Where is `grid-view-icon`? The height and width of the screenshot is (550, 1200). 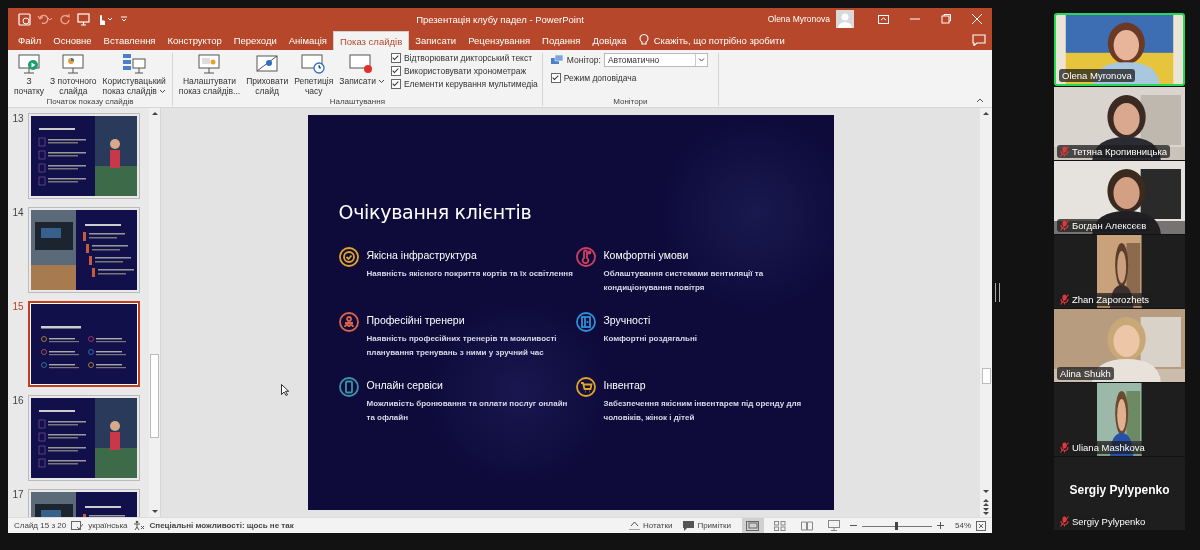 grid-view-icon is located at coordinates (780, 525).